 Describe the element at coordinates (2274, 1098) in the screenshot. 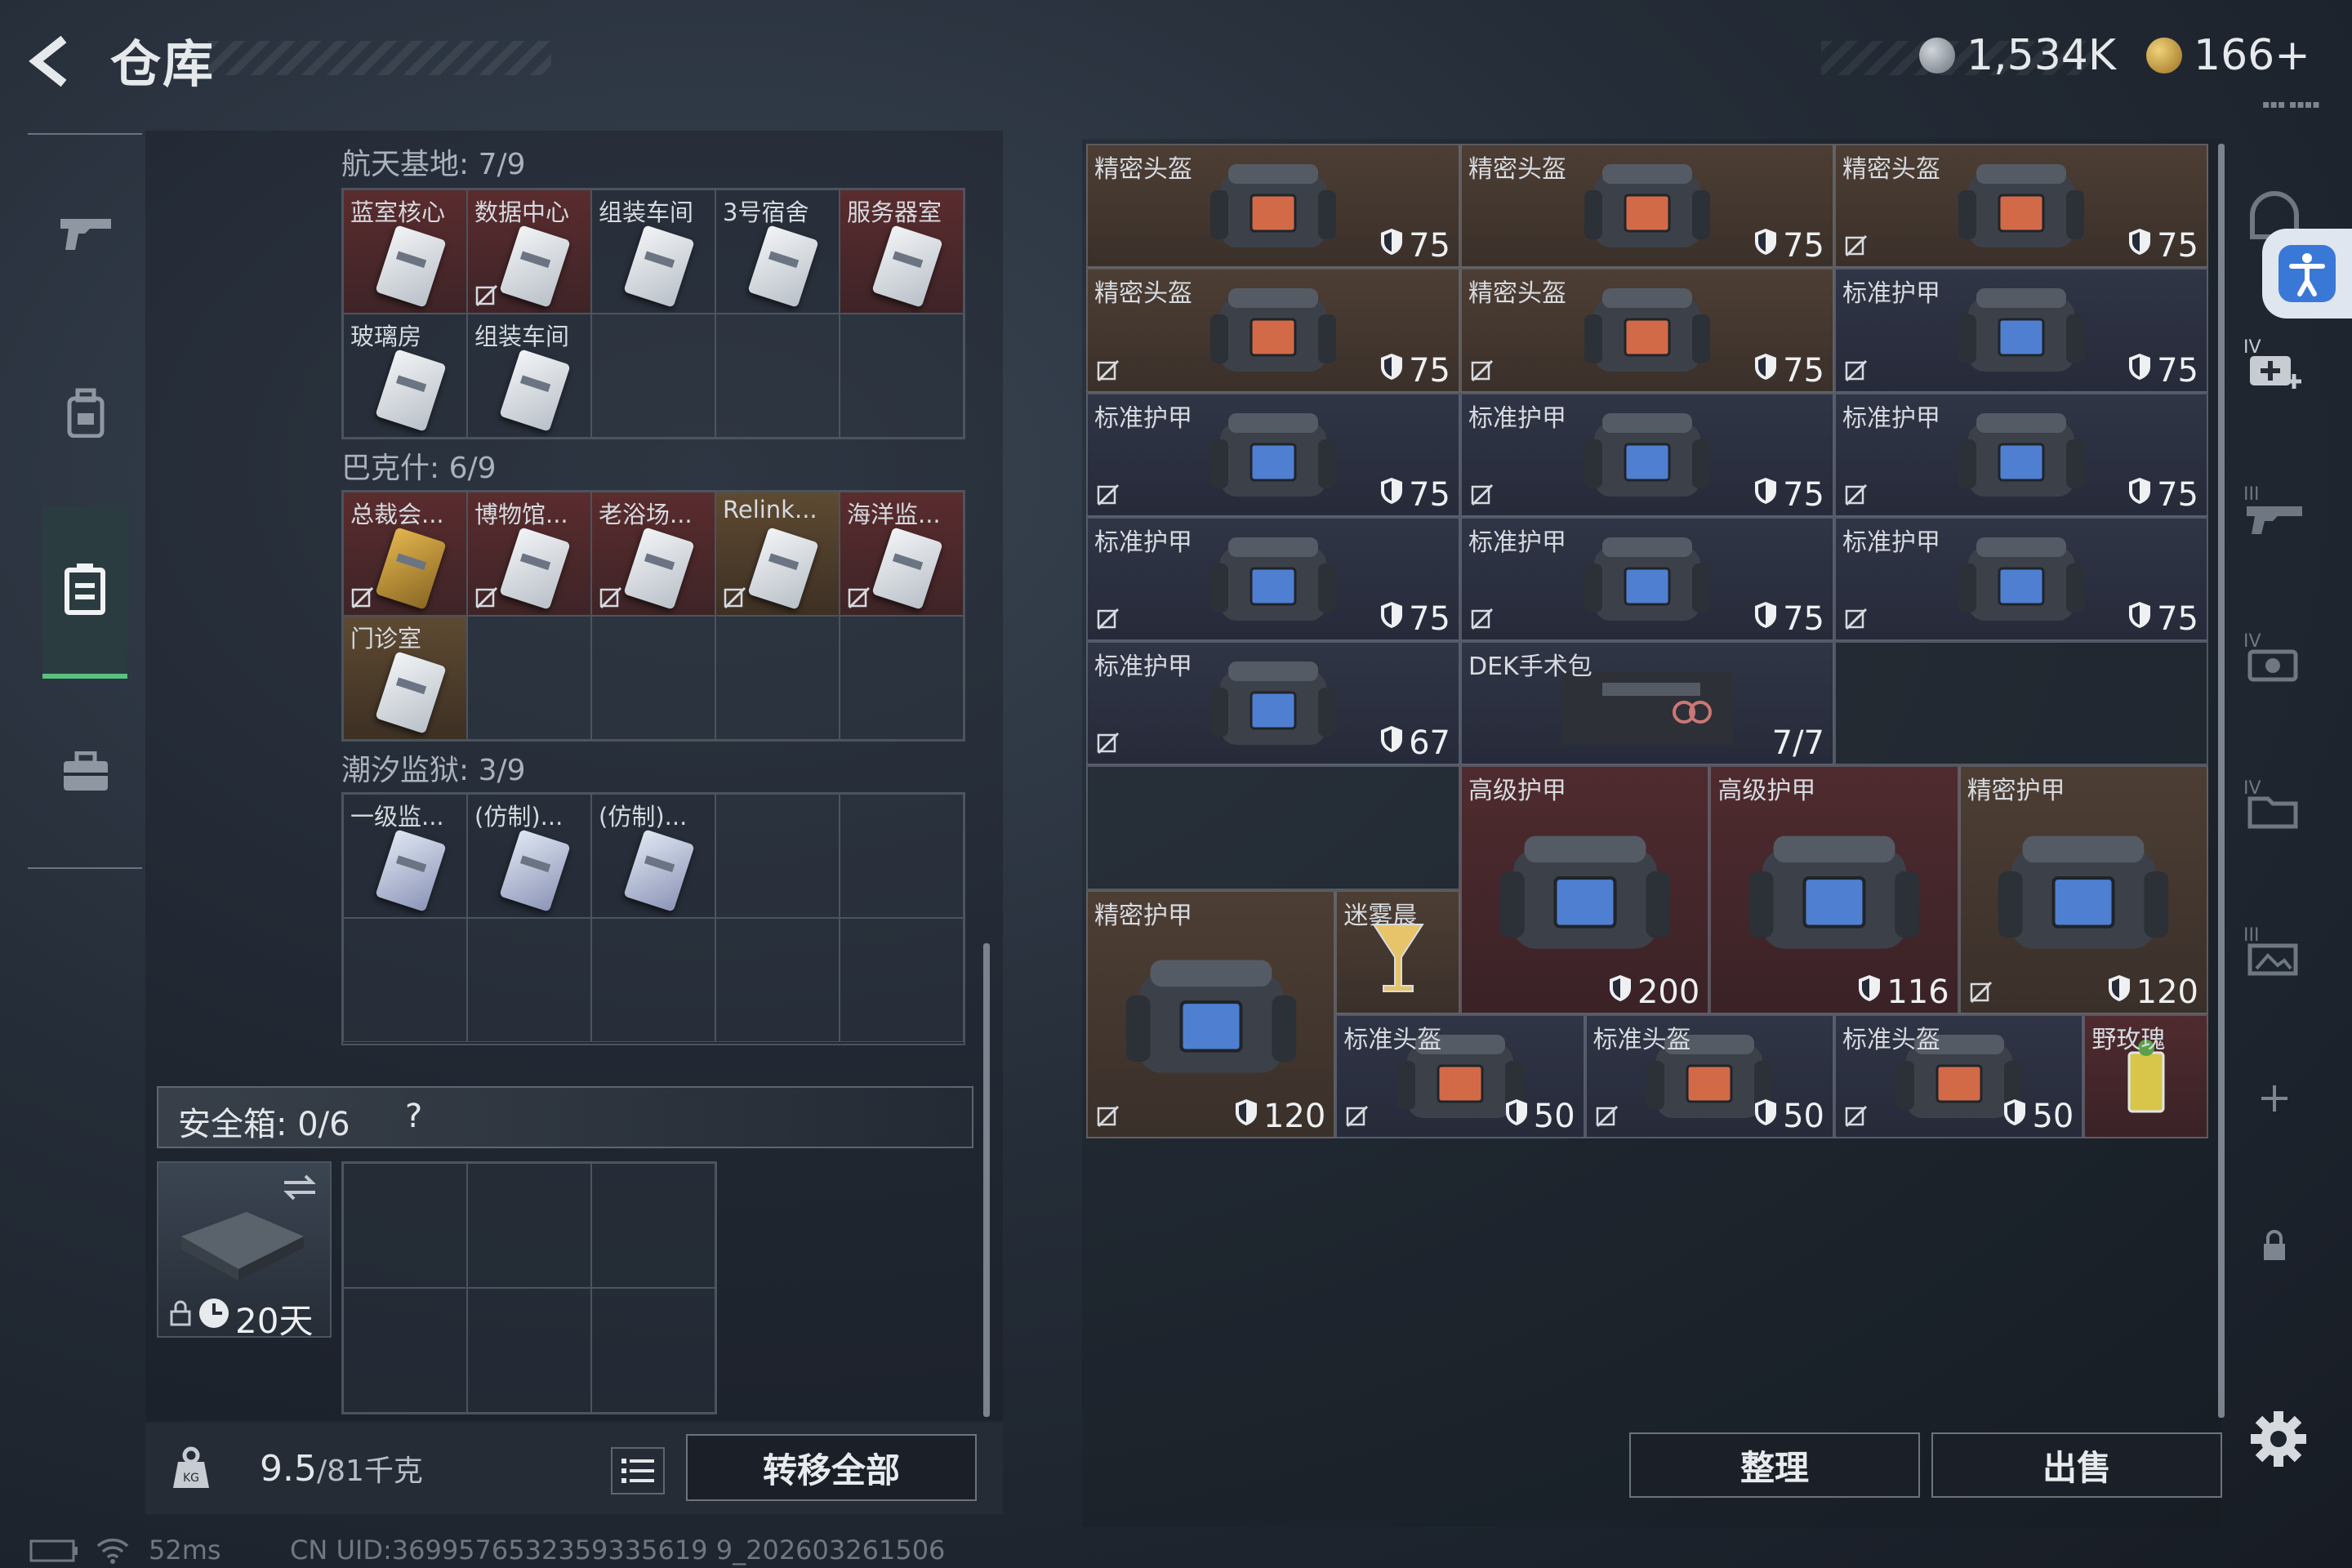

I see `add-tab-button` at that location.